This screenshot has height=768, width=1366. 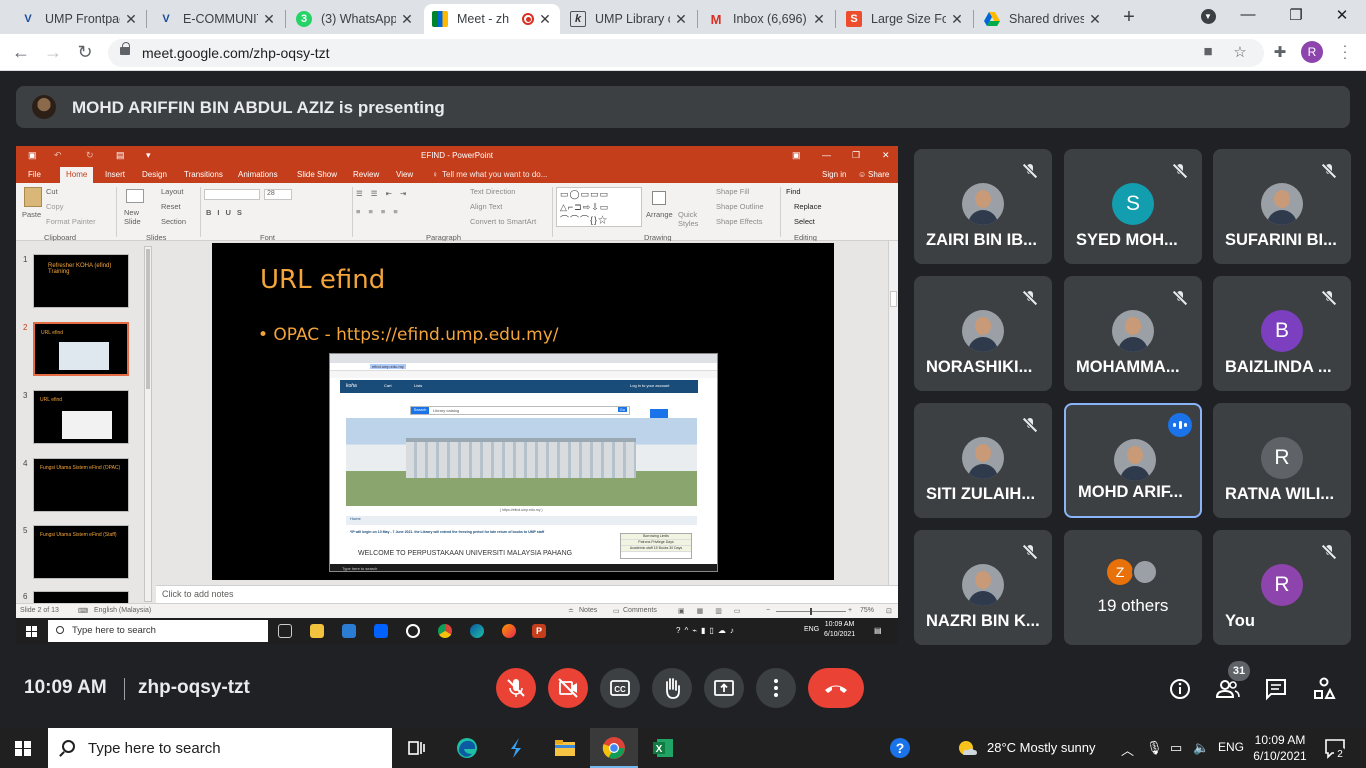 What do you see at coordinates (767, 19) in the screenshot?
I see `tab-gmail: M Inbox (6,696) ✕` at bounding box center [767, 19].